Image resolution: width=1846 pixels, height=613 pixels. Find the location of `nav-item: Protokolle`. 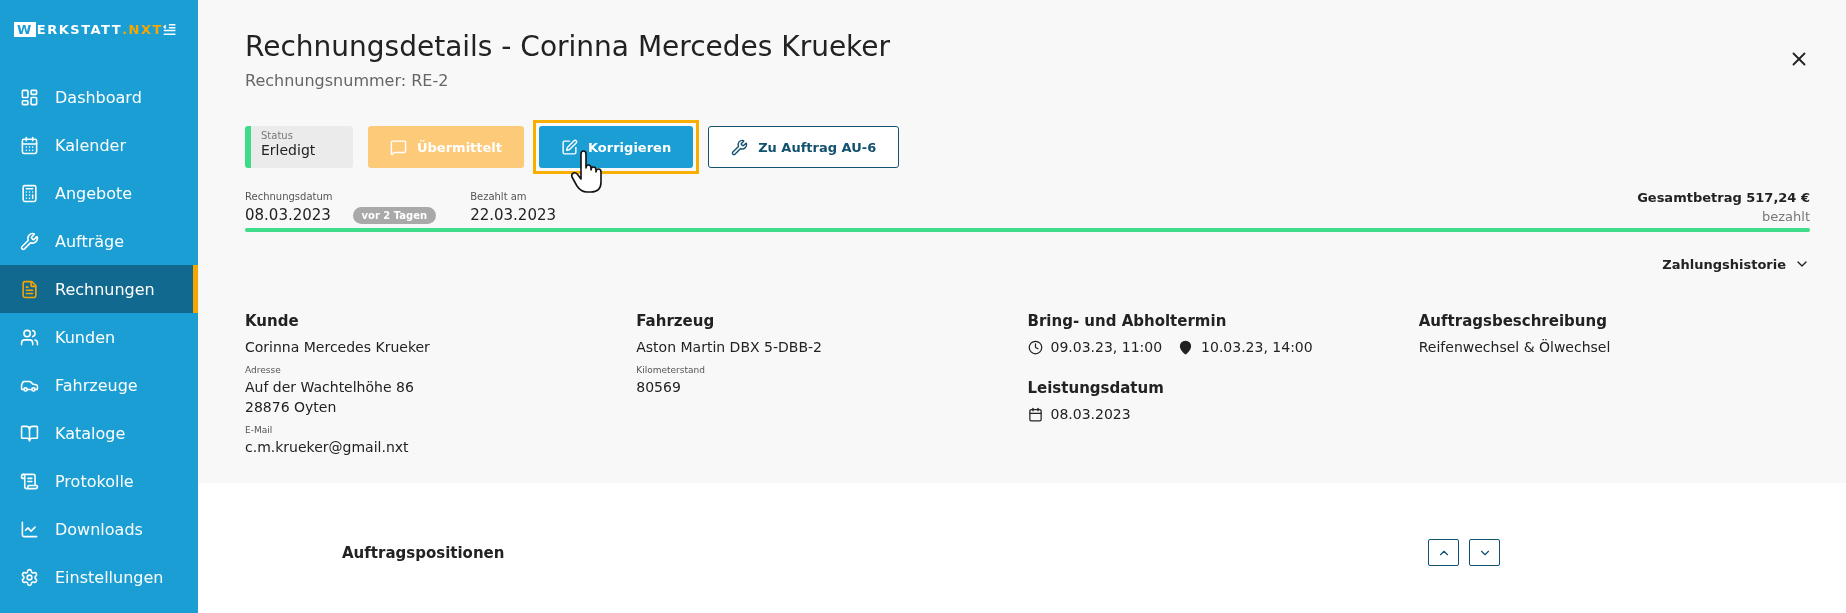

nav-item: Protokolle is located at coordinates (99, 481).